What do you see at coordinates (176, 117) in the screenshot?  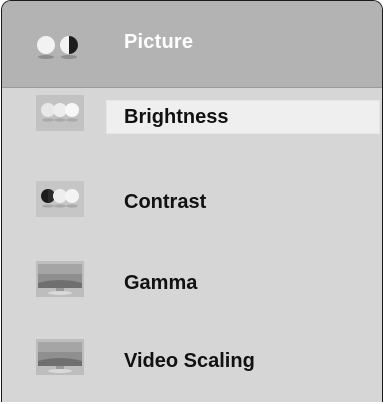 I see `menu-item-label: Brightness` at bounding box center [176, 117].